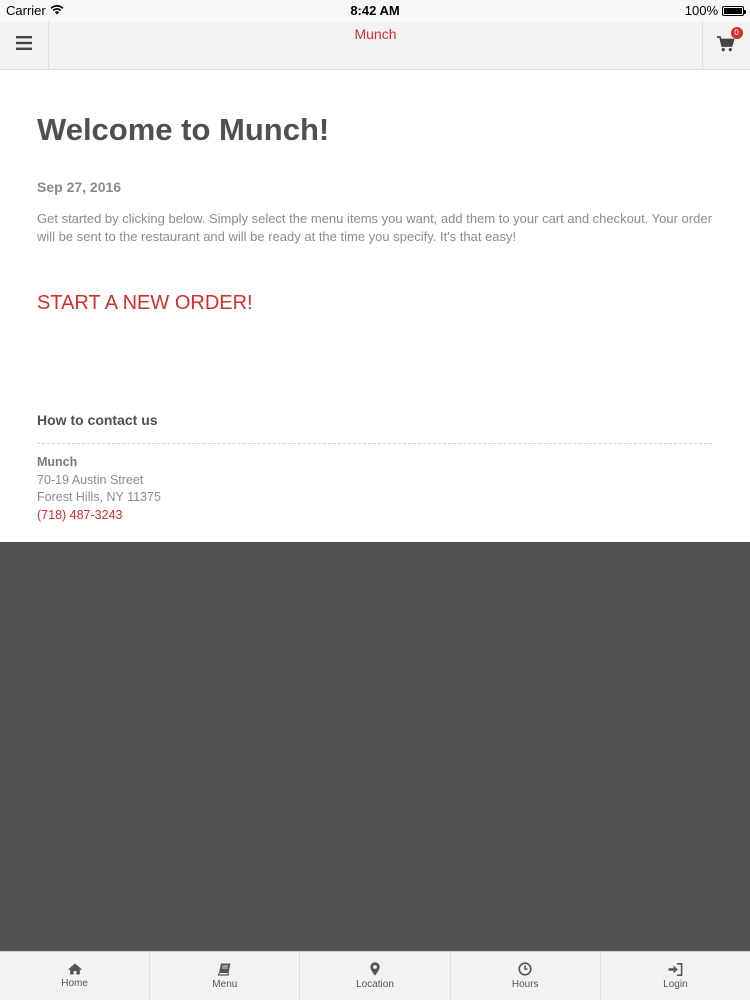 Image resolution: width=750 pixels, height=1000 pixels. What do you see at coordinates (75, 976) in the screenshot?
I see `tab-home: Home` at bounding box center [75, 976].